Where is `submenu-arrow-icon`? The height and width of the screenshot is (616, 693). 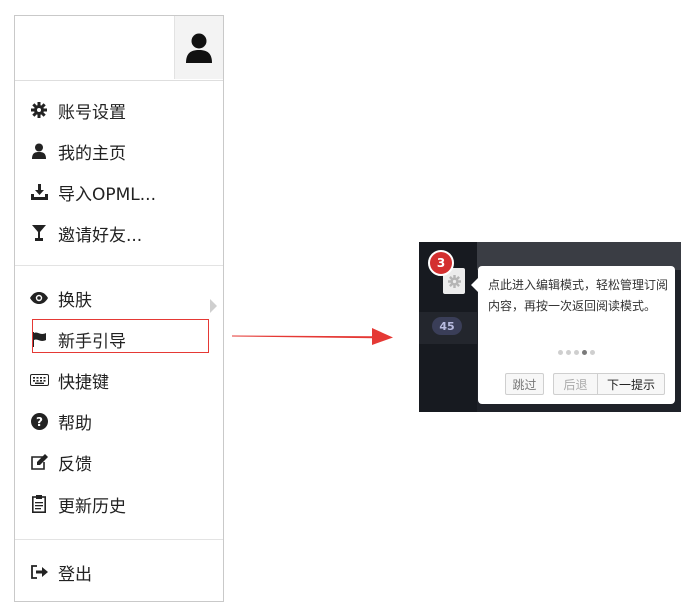
submenu-arrow-icon is located at coordinates (213, 306).